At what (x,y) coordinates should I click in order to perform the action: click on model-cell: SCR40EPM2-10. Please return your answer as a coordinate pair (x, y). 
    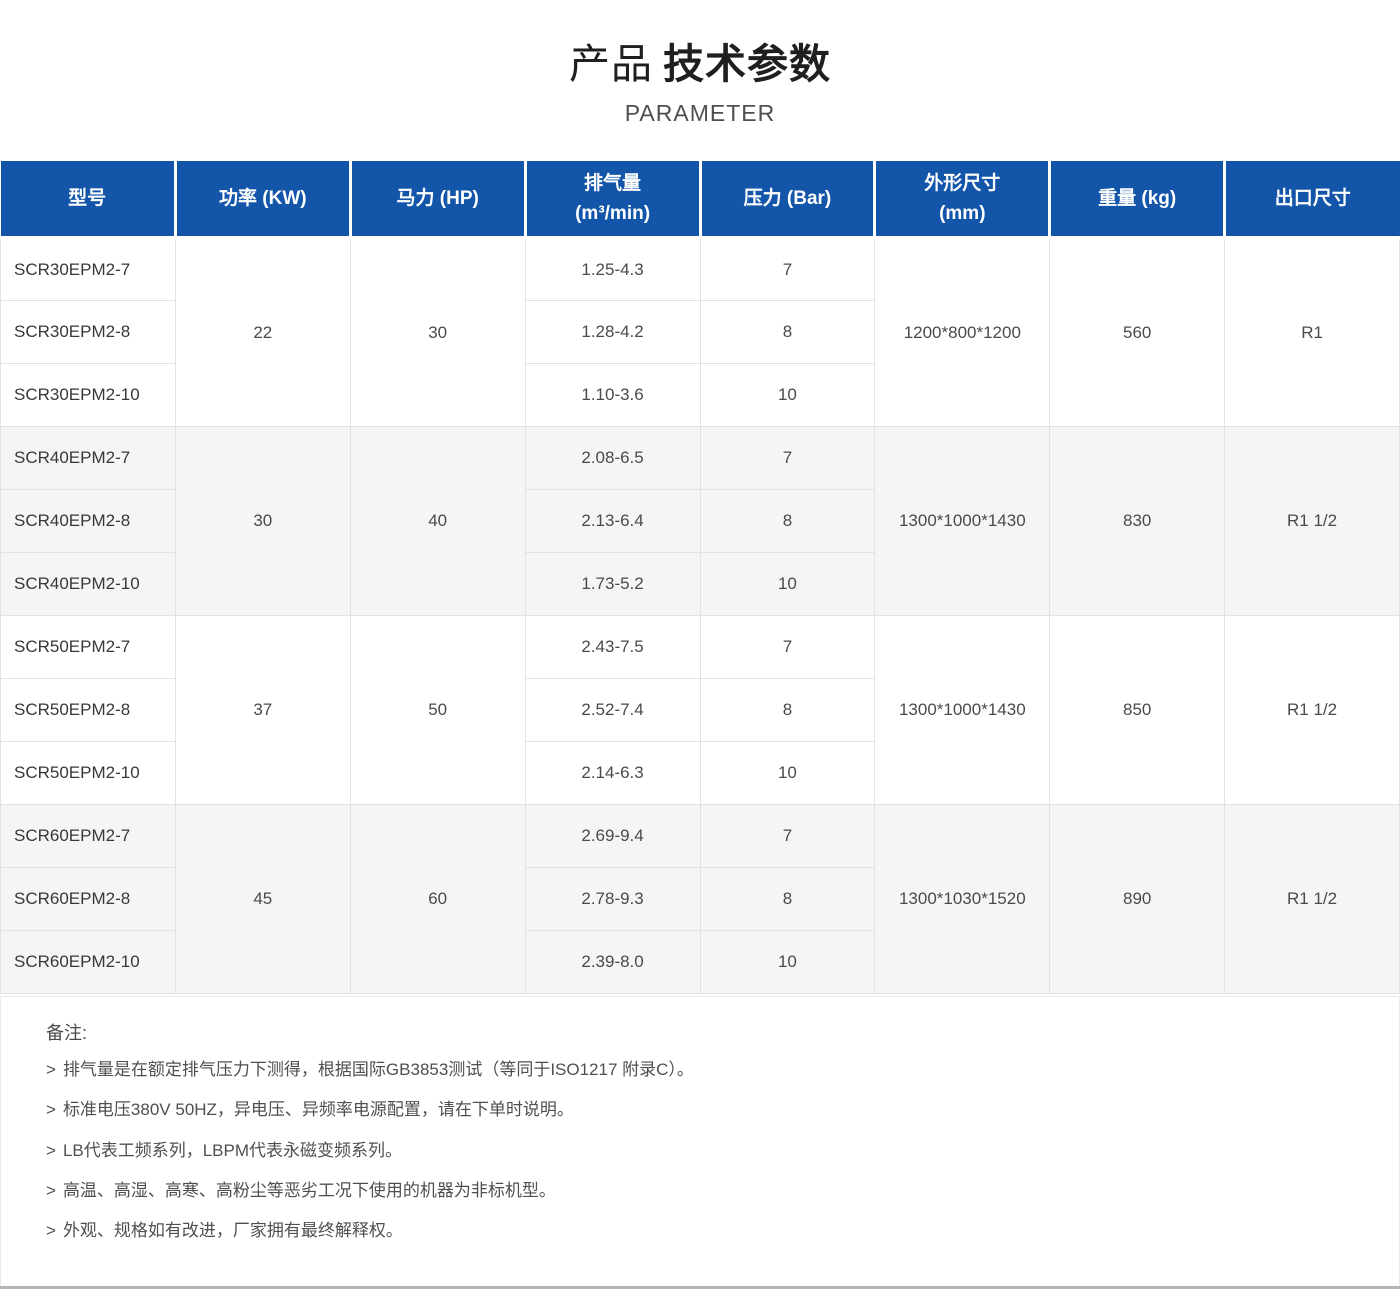
    Looking at the image, I should click on (88, 584).